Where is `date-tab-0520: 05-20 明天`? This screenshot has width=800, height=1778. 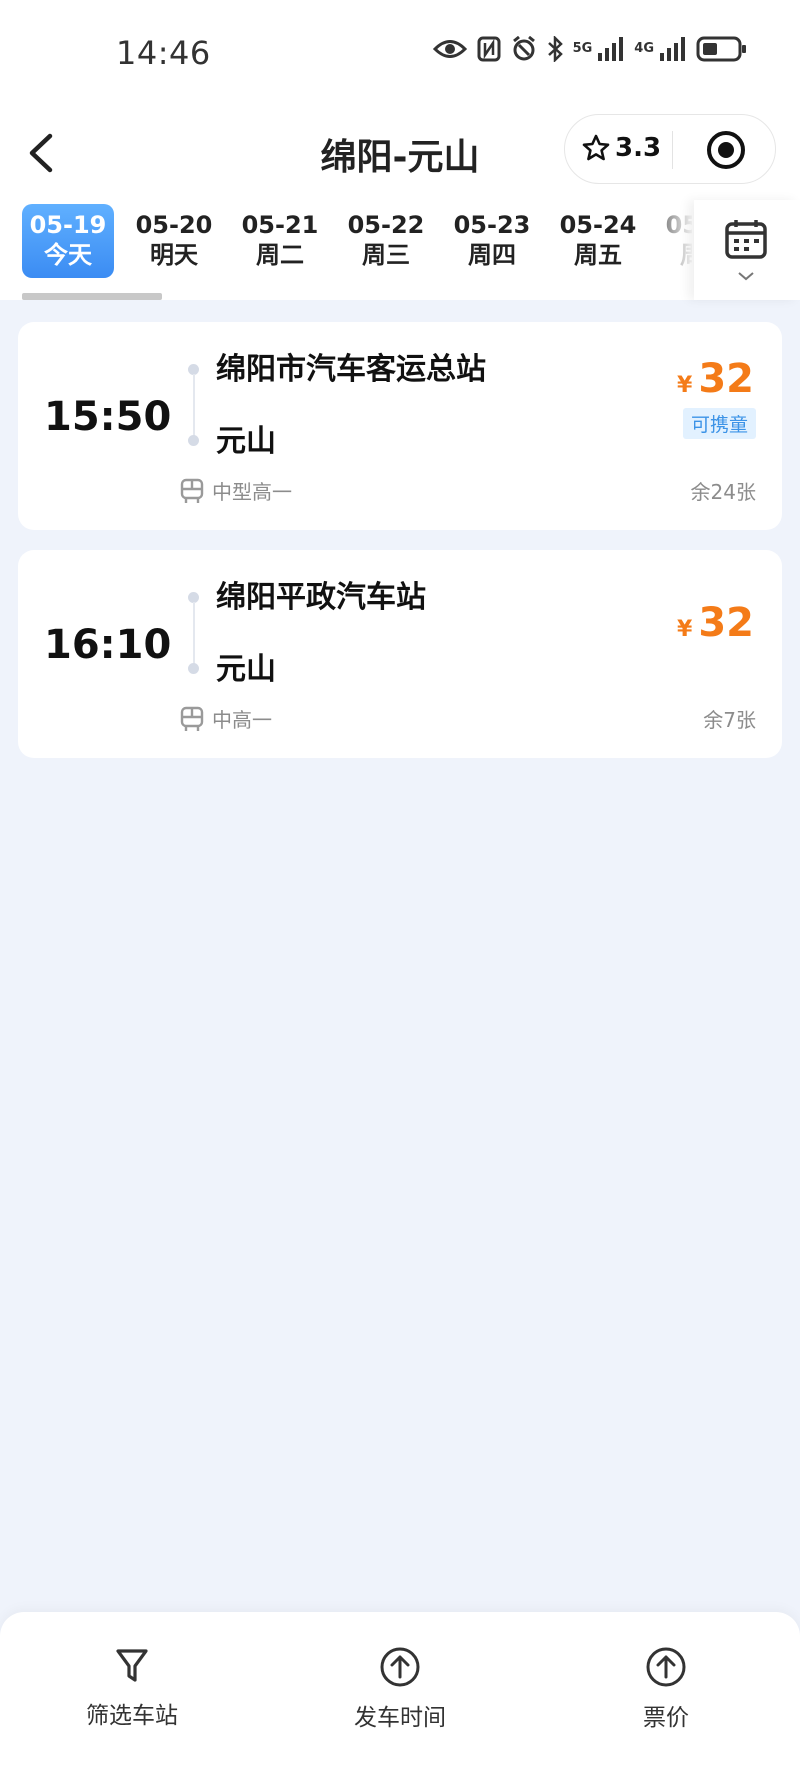 date-tab-0520: 05-20 明天 is located at coordinates (174, 241).